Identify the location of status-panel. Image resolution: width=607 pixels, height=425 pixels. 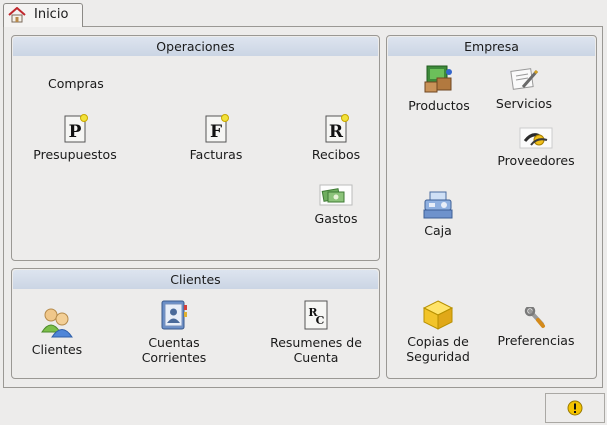
(575, 408).